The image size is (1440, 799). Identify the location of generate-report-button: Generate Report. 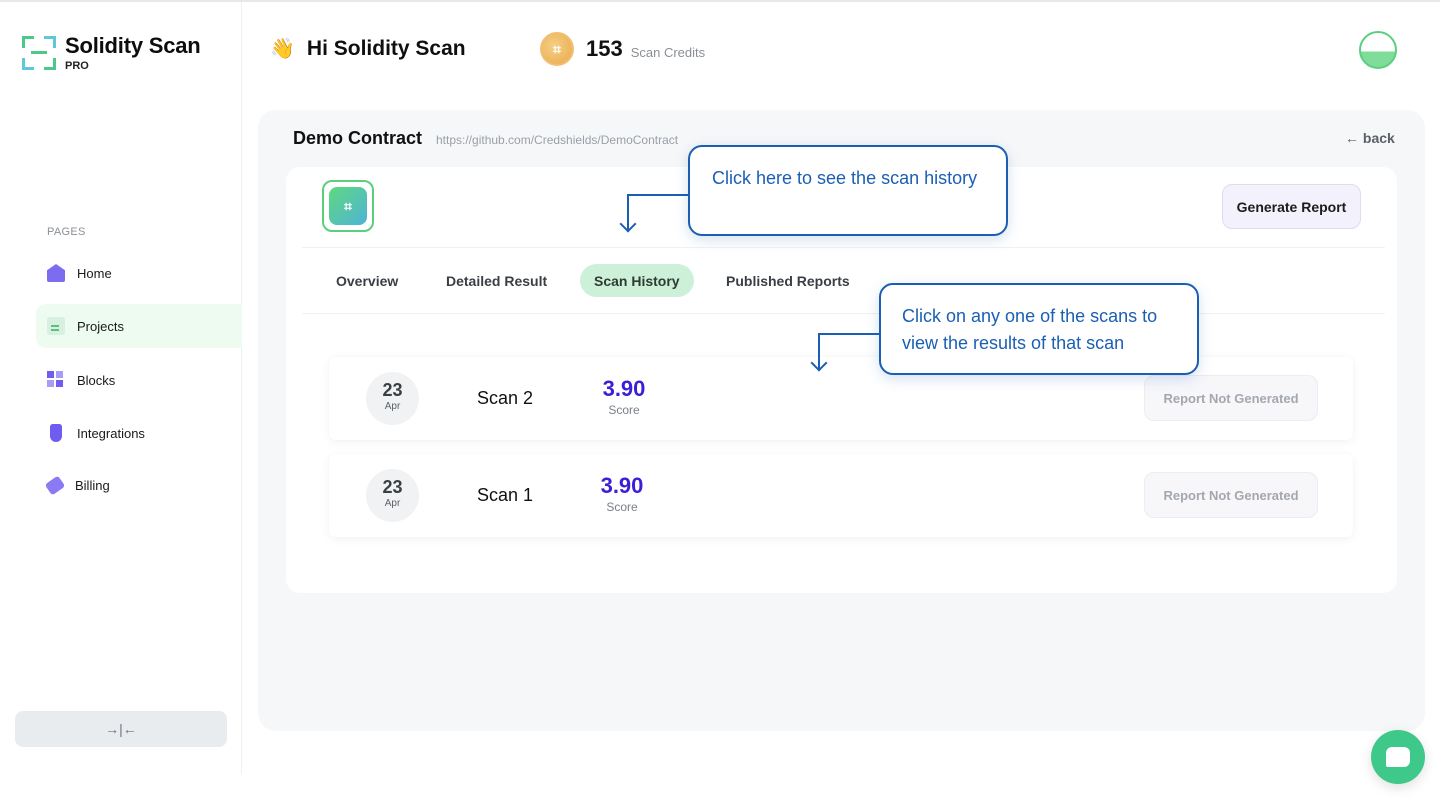
(1291, 206).